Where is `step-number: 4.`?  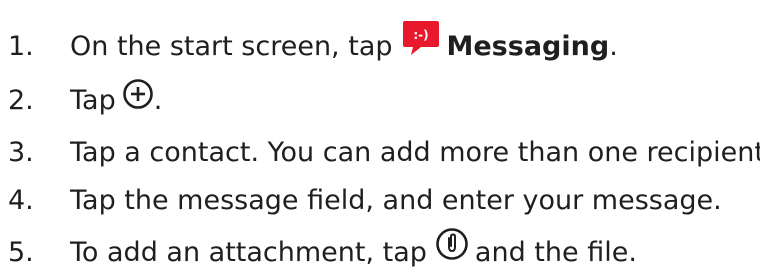 step-number: 4. is located at coordinates (21, 200).